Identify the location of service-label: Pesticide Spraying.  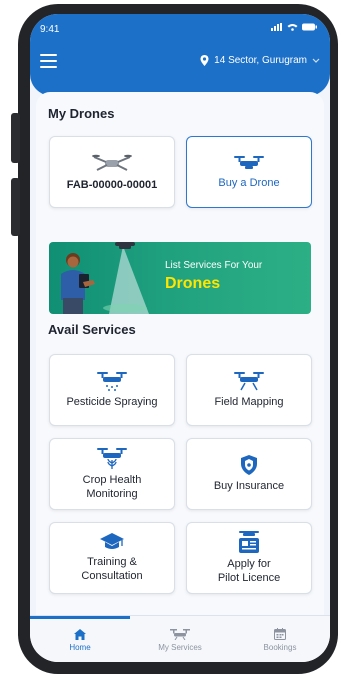
(112, 402).